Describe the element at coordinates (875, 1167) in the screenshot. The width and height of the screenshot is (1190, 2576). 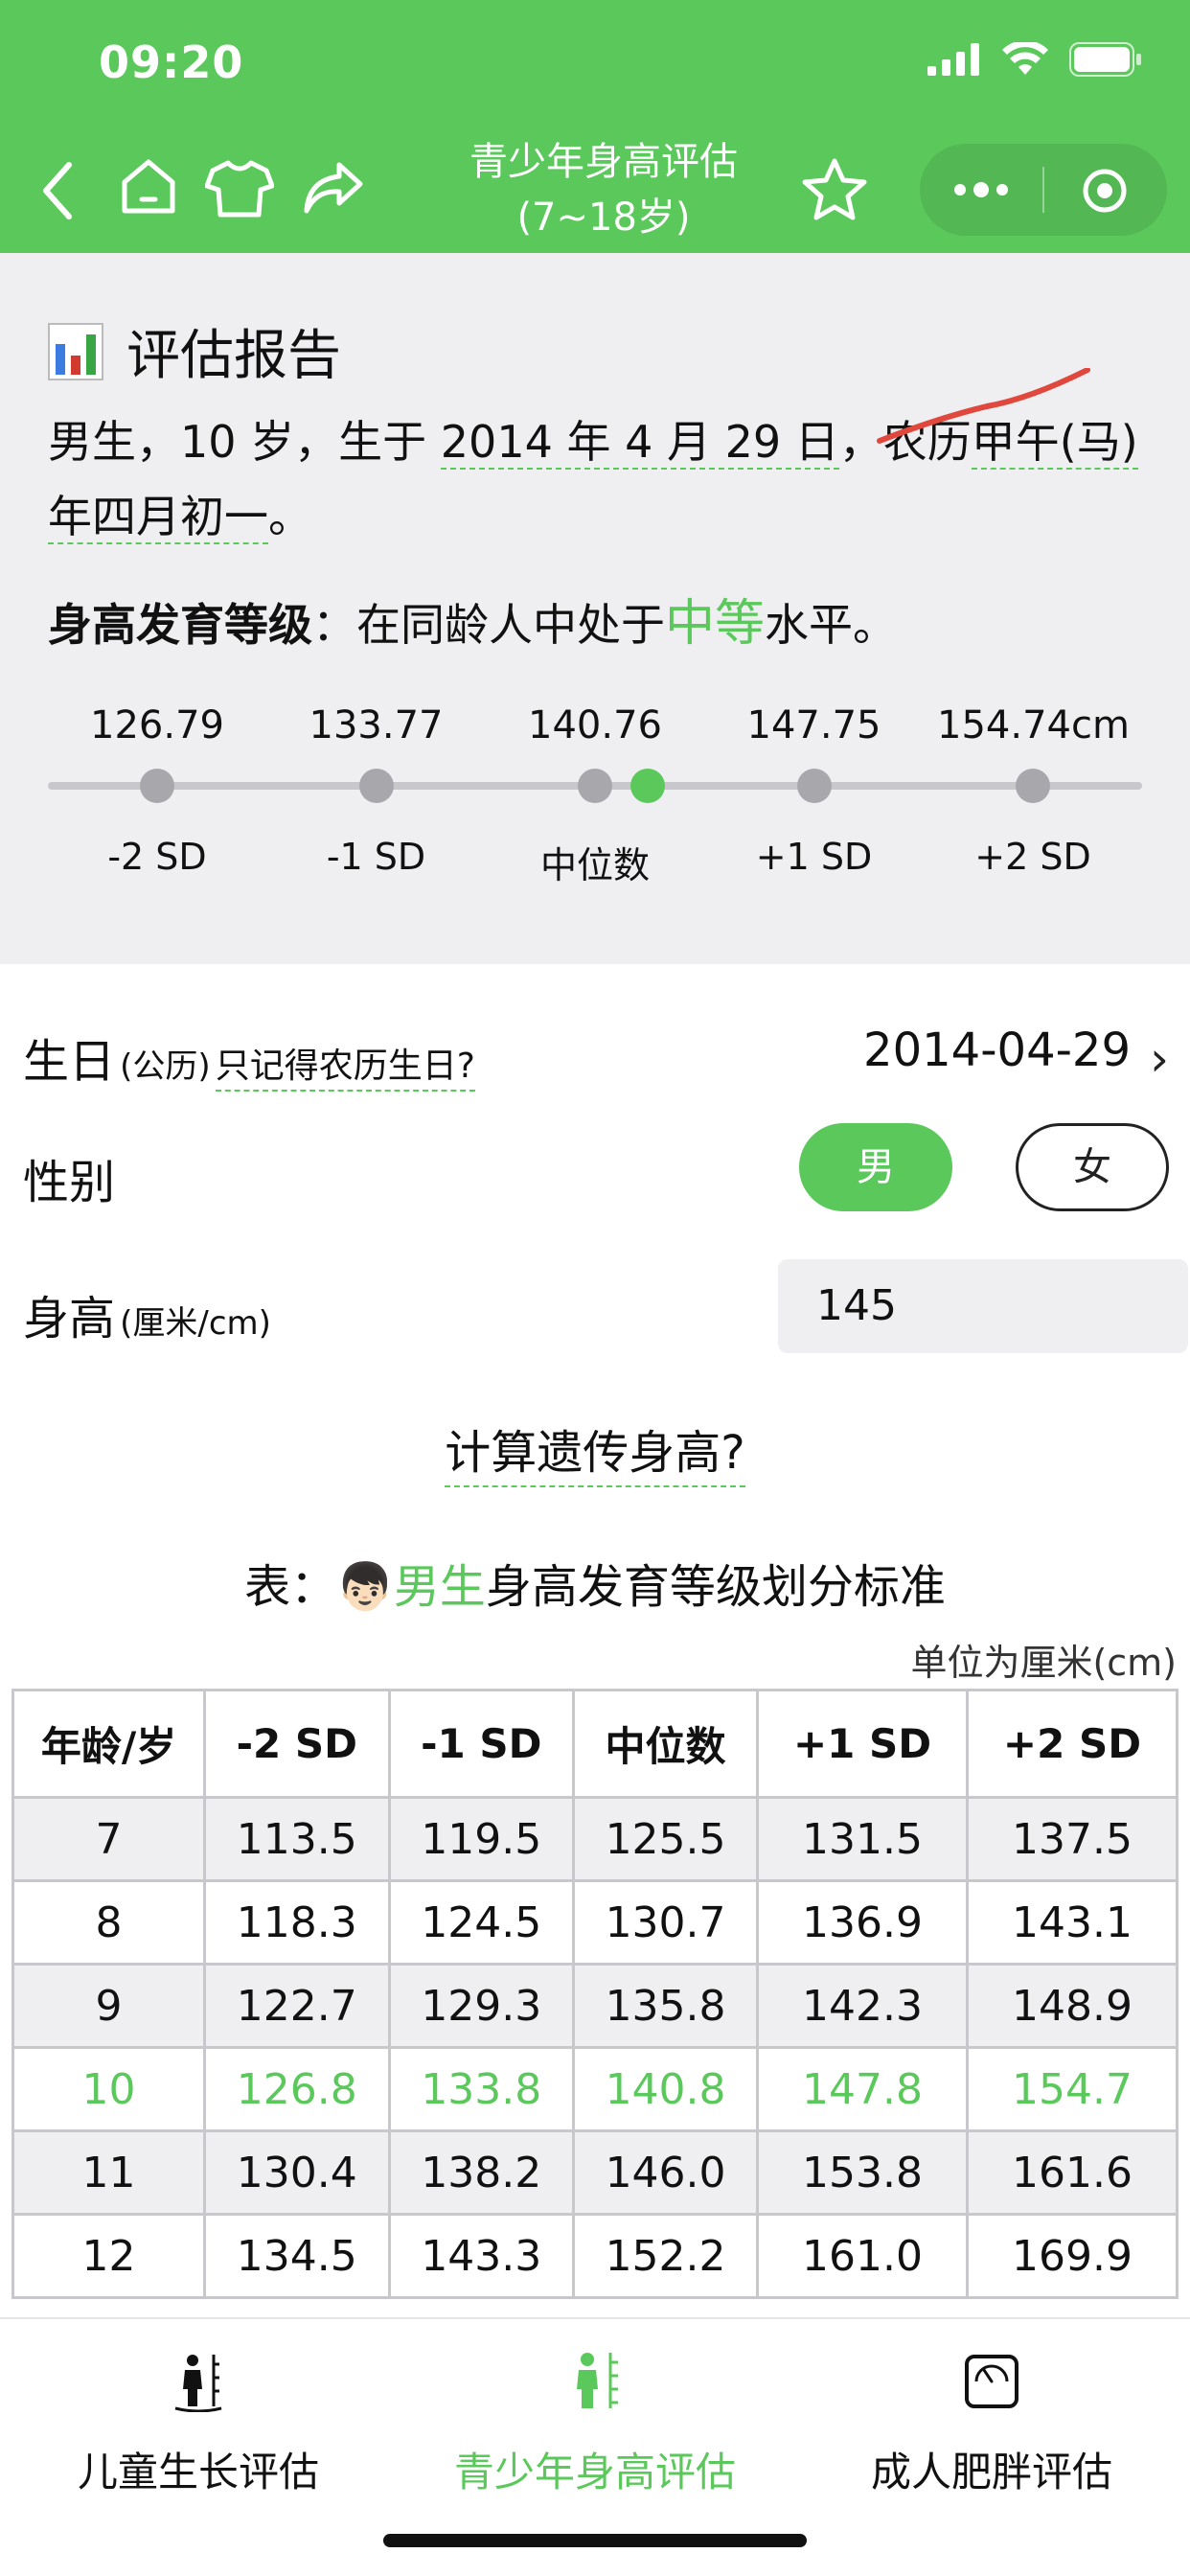
I see `gender-male-button: 男` at that location.